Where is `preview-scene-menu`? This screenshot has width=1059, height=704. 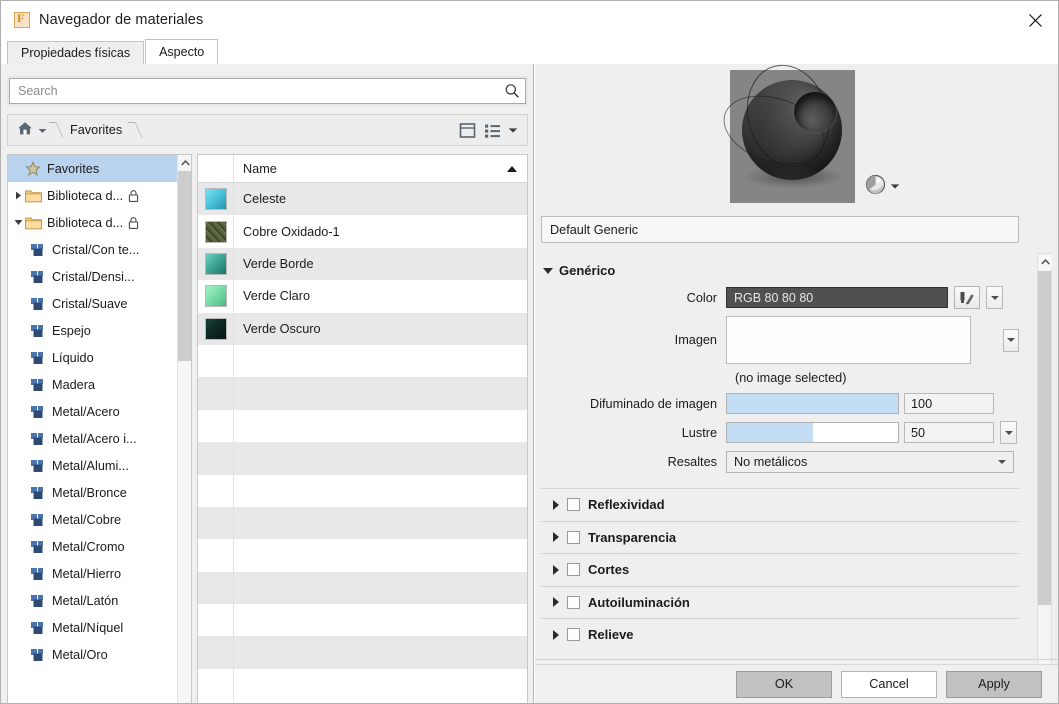 preview-scene-menu is located at coordinates (882, 186).